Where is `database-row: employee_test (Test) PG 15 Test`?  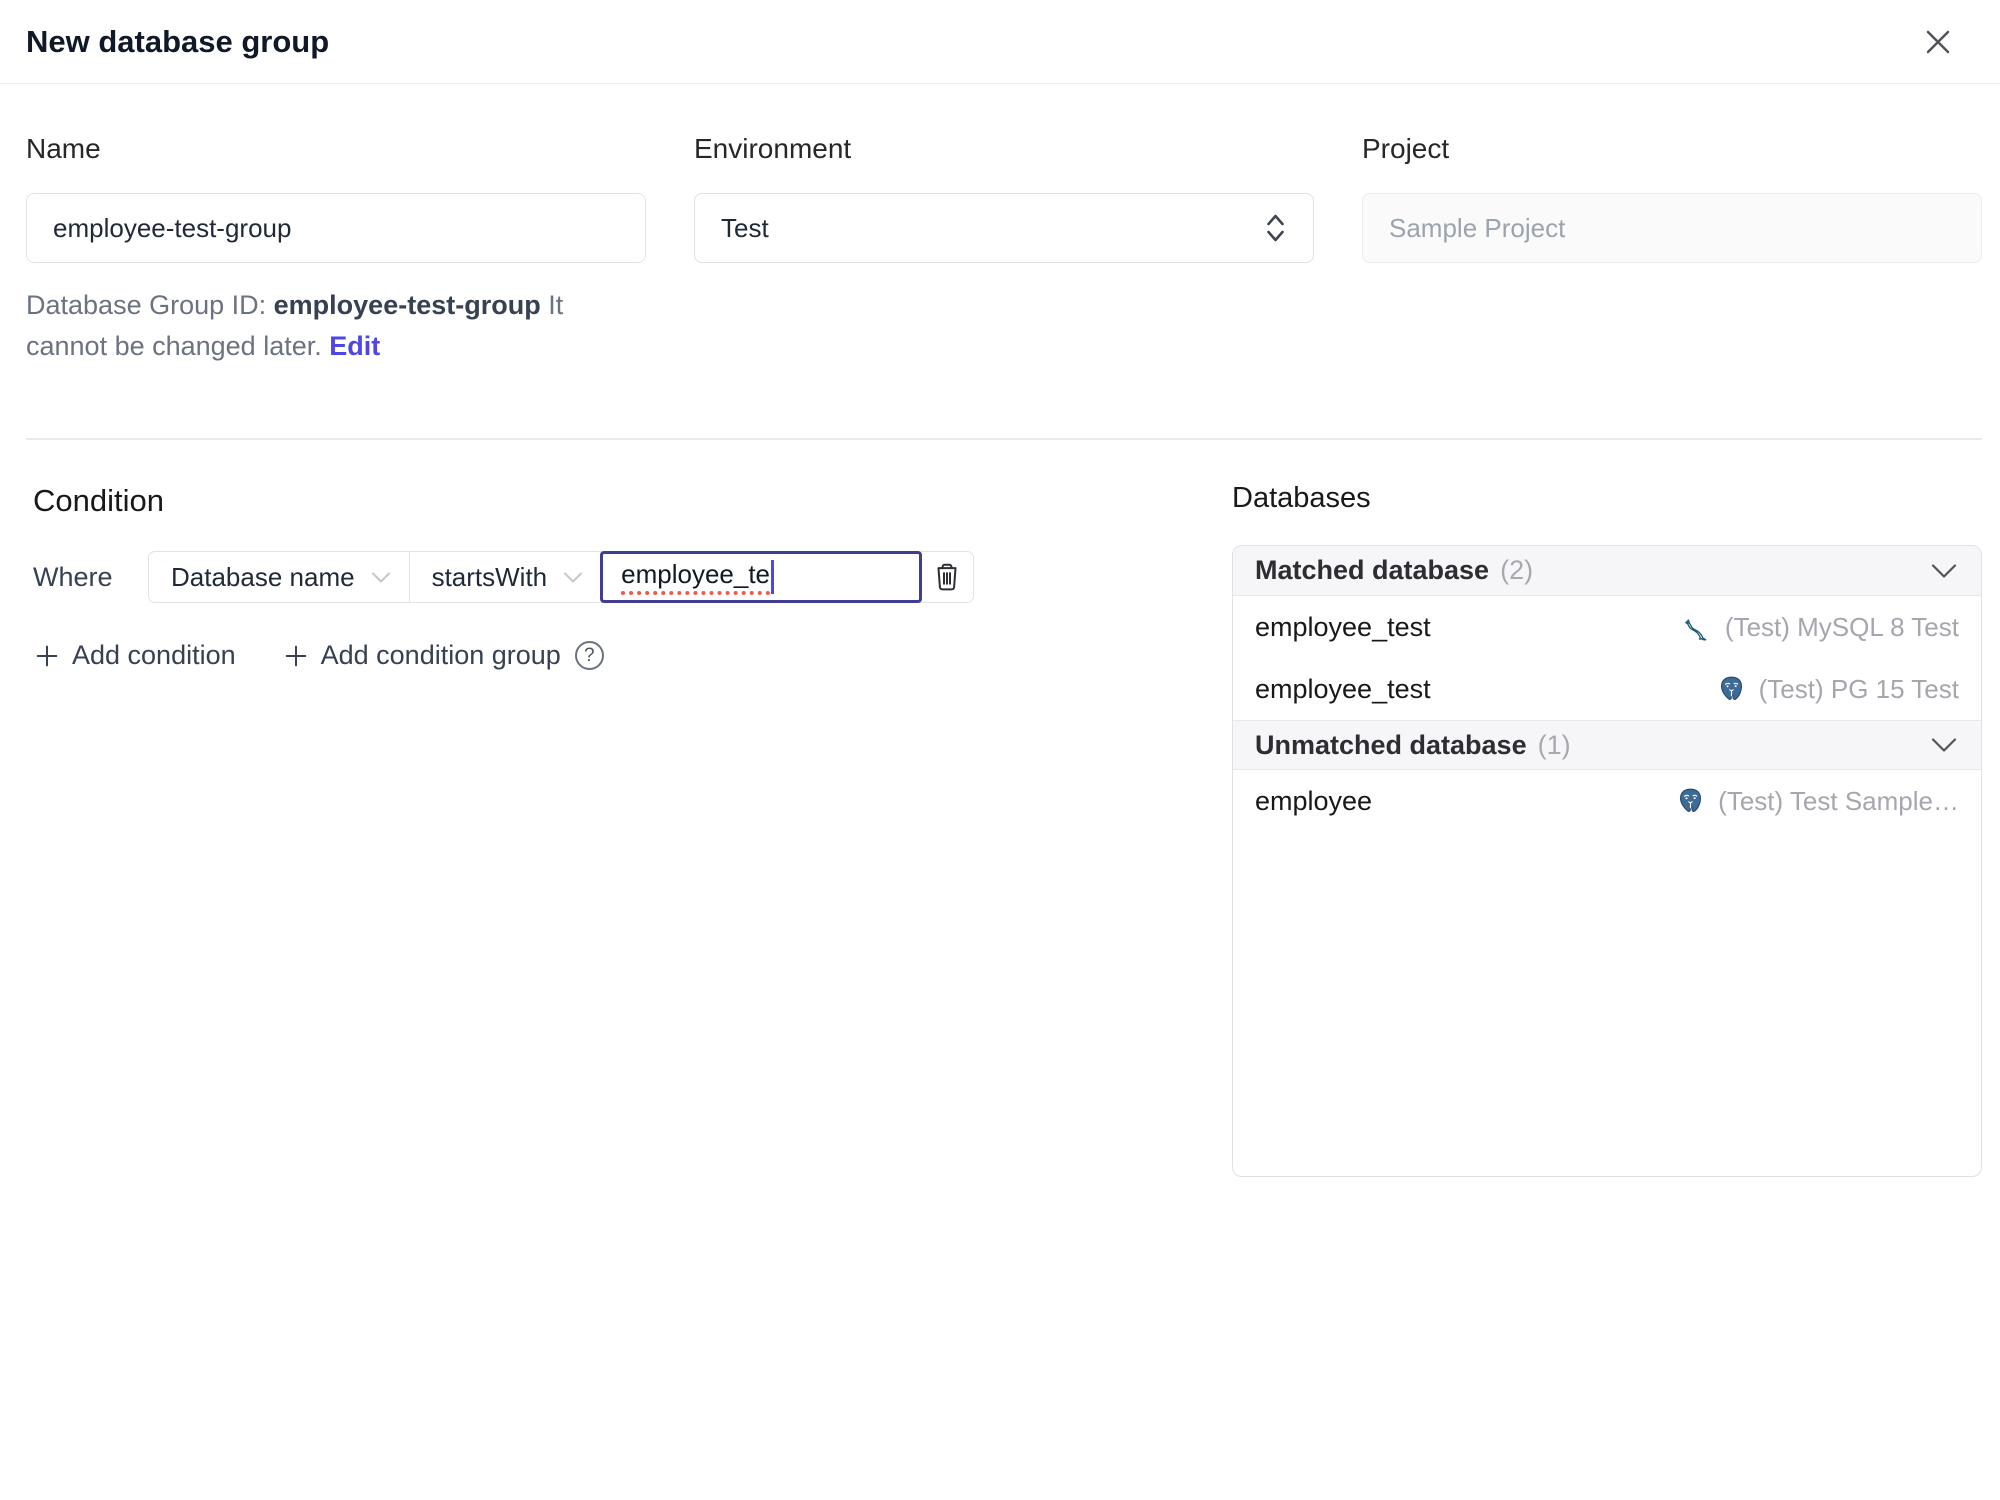 database-row: employee_test (Test) PG 15 Test is located at coordinates (1607, 689).